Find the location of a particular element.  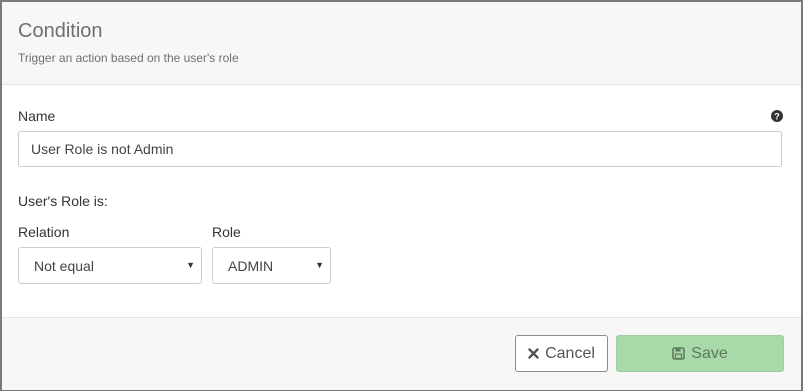

floppy-disk-icon is located at coordinates (679, 353).